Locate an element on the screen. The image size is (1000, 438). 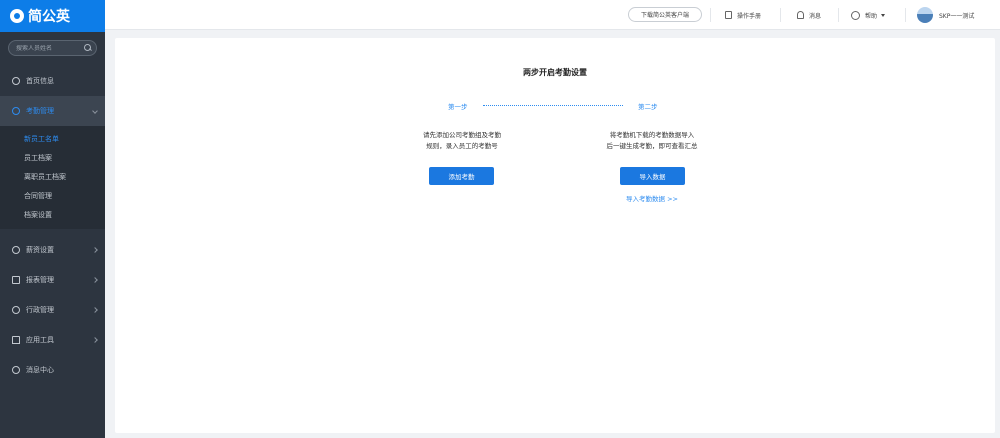
step1-description: 请先添加公司考勤组及考勤 规则，录入员工的考勤号 is located at coordinates (462, 140).